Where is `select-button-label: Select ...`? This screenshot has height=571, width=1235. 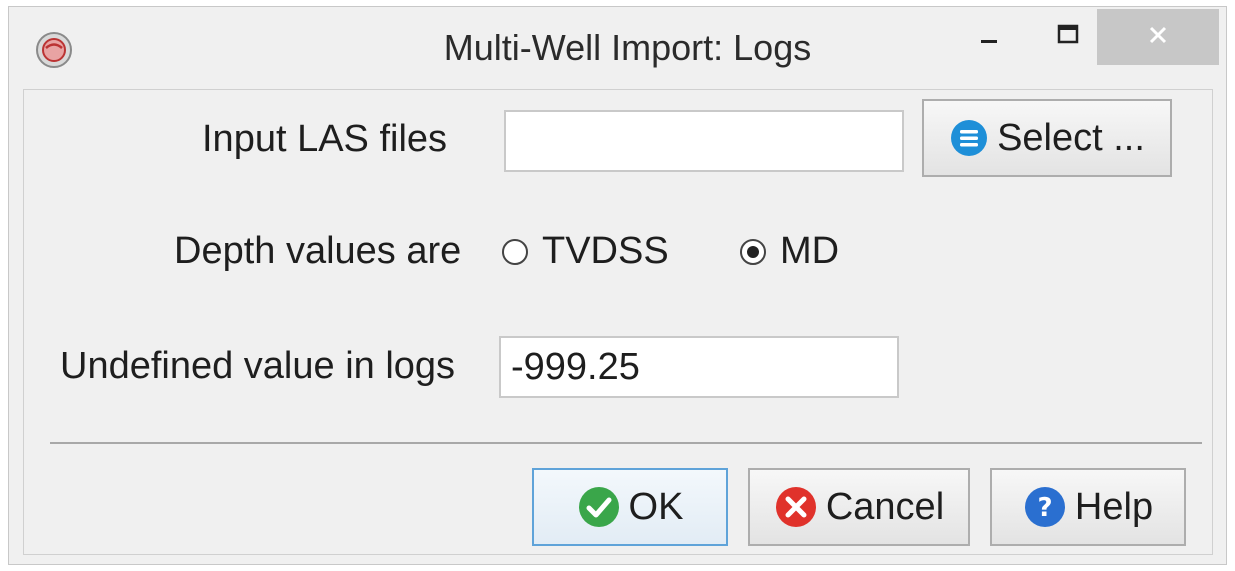
select-button-label: Select ... is located at coordinates (1071, 137).